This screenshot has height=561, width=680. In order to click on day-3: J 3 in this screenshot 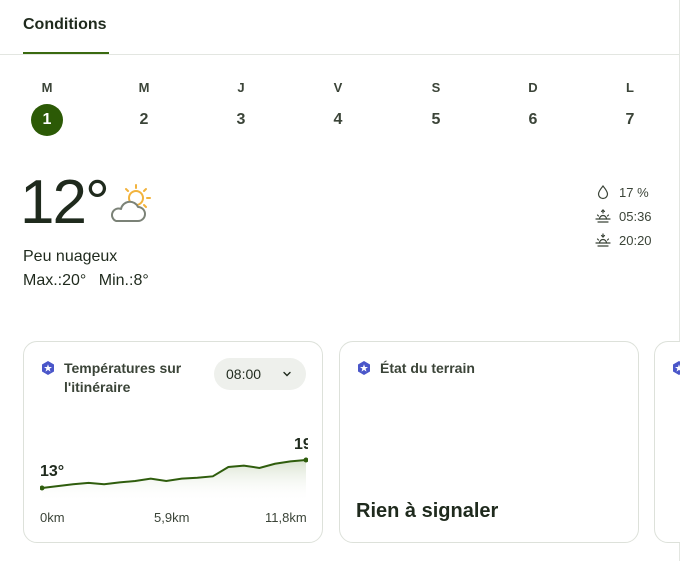, I will do `click(241, 108)`.